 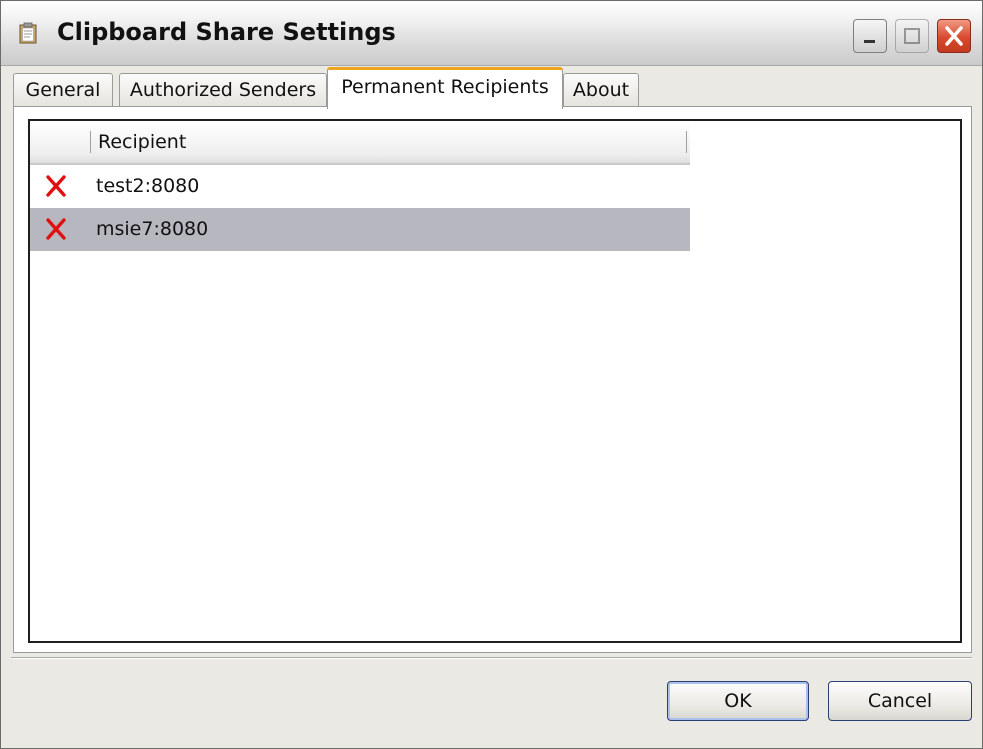 What do you see at coordinates (360, 143) in the screenshot?
I see `list-header: Recipient` at bounding box center [360, 143].